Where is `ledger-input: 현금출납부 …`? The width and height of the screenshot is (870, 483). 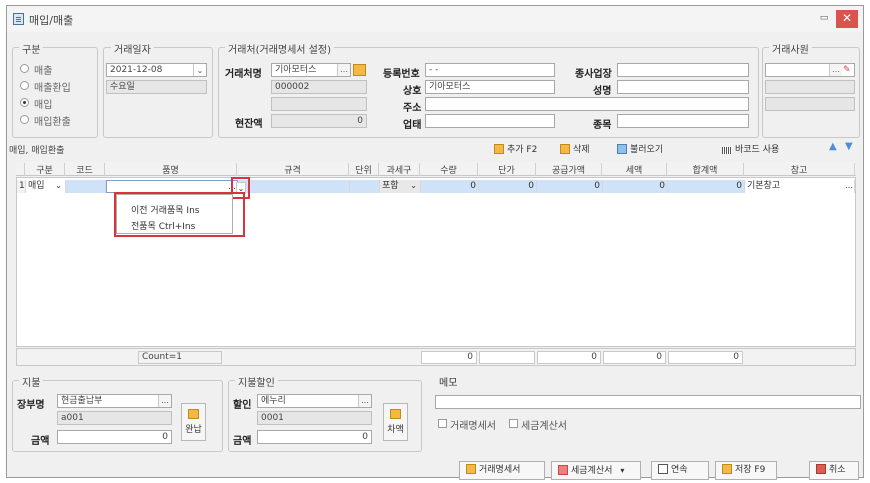 ledger-input: 현금출납부 … is located at coordinates (114, 401).